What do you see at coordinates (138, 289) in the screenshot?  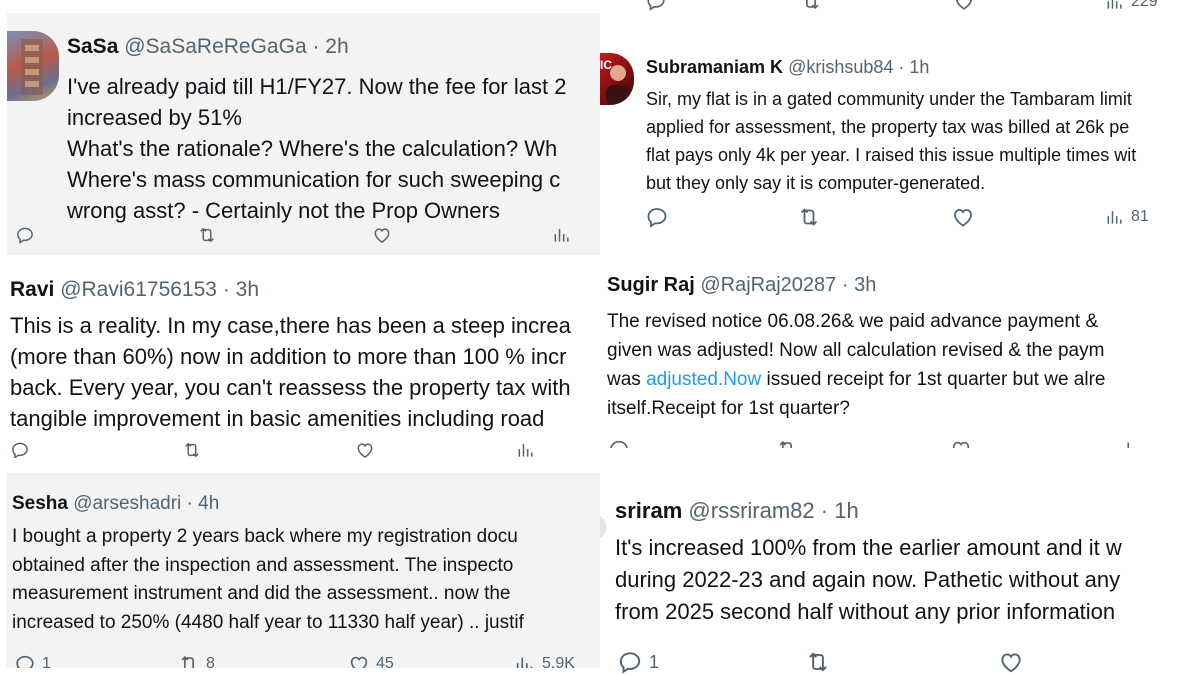 I see `author-handle: @Ravi61756153` at bounding box center [138, 289].